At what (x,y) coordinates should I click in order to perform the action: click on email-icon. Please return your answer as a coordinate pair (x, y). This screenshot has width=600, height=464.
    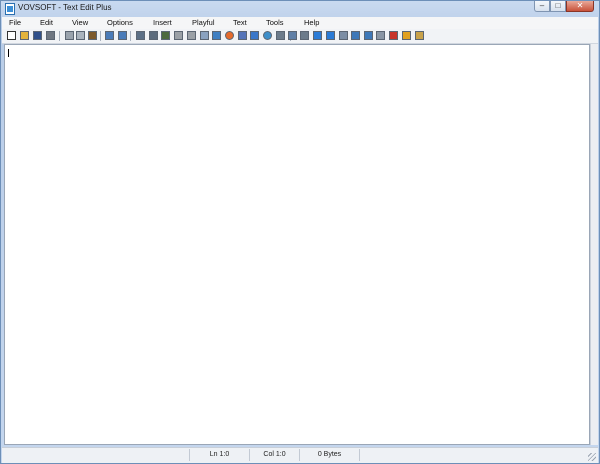
    Looking at the image, I should click on (292, 35).